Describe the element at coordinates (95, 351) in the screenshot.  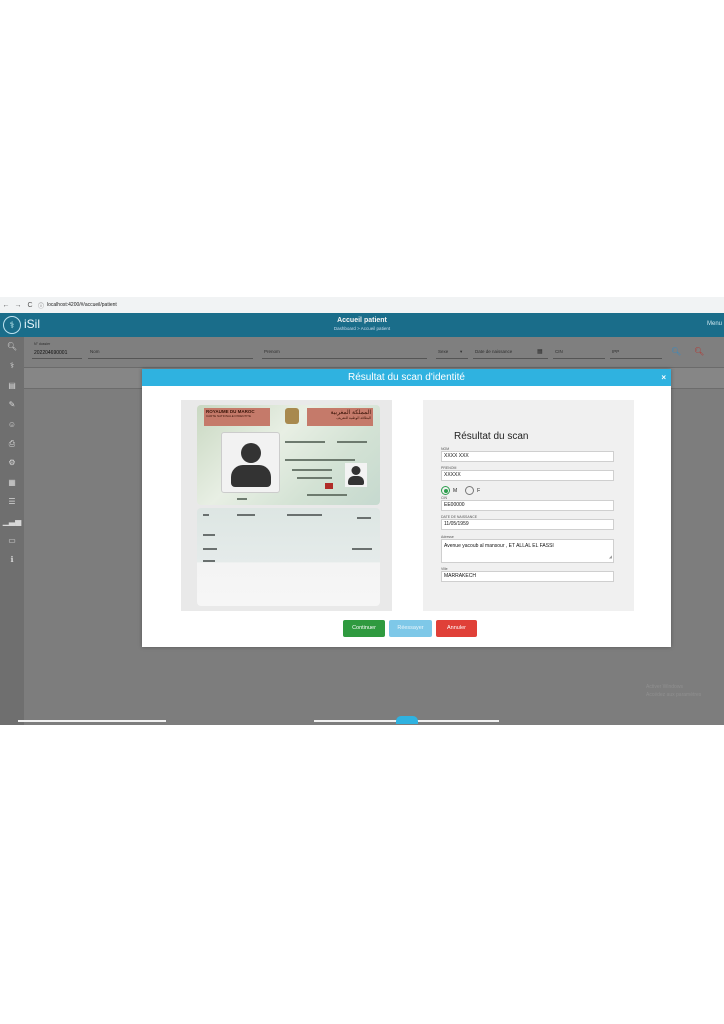
I see `nom-placeholder: Nom` at that location.